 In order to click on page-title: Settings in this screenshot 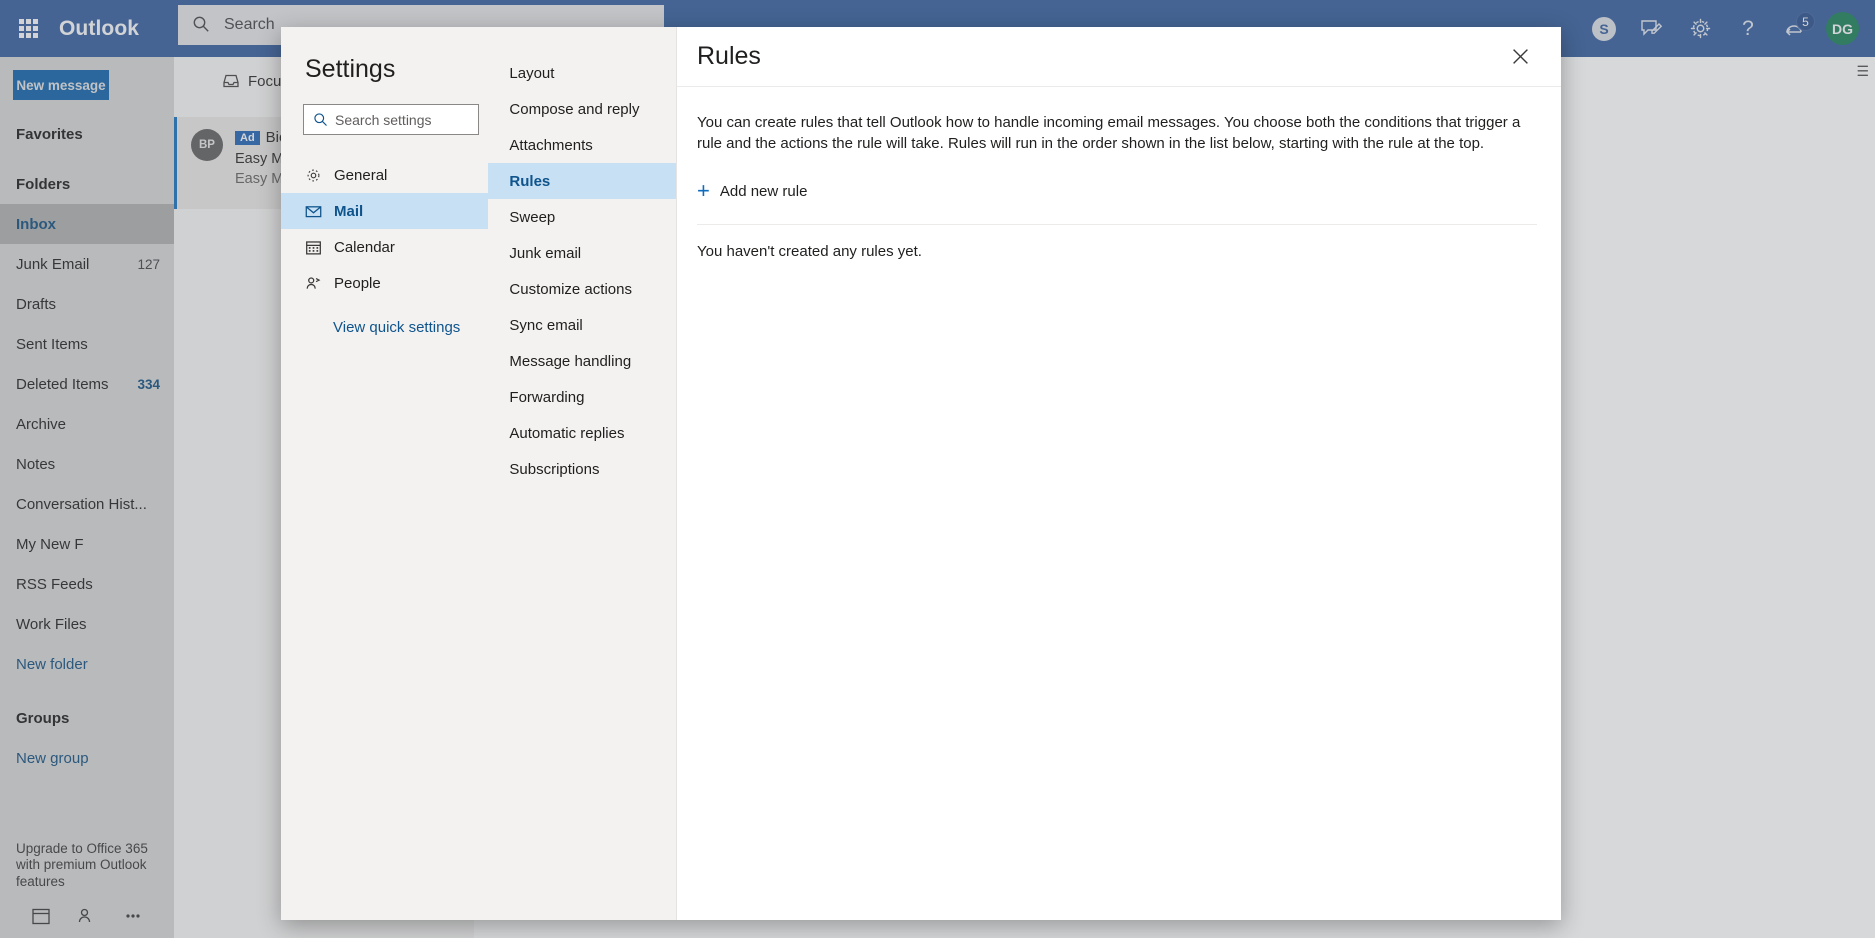, I will do `click(350, 69)`.